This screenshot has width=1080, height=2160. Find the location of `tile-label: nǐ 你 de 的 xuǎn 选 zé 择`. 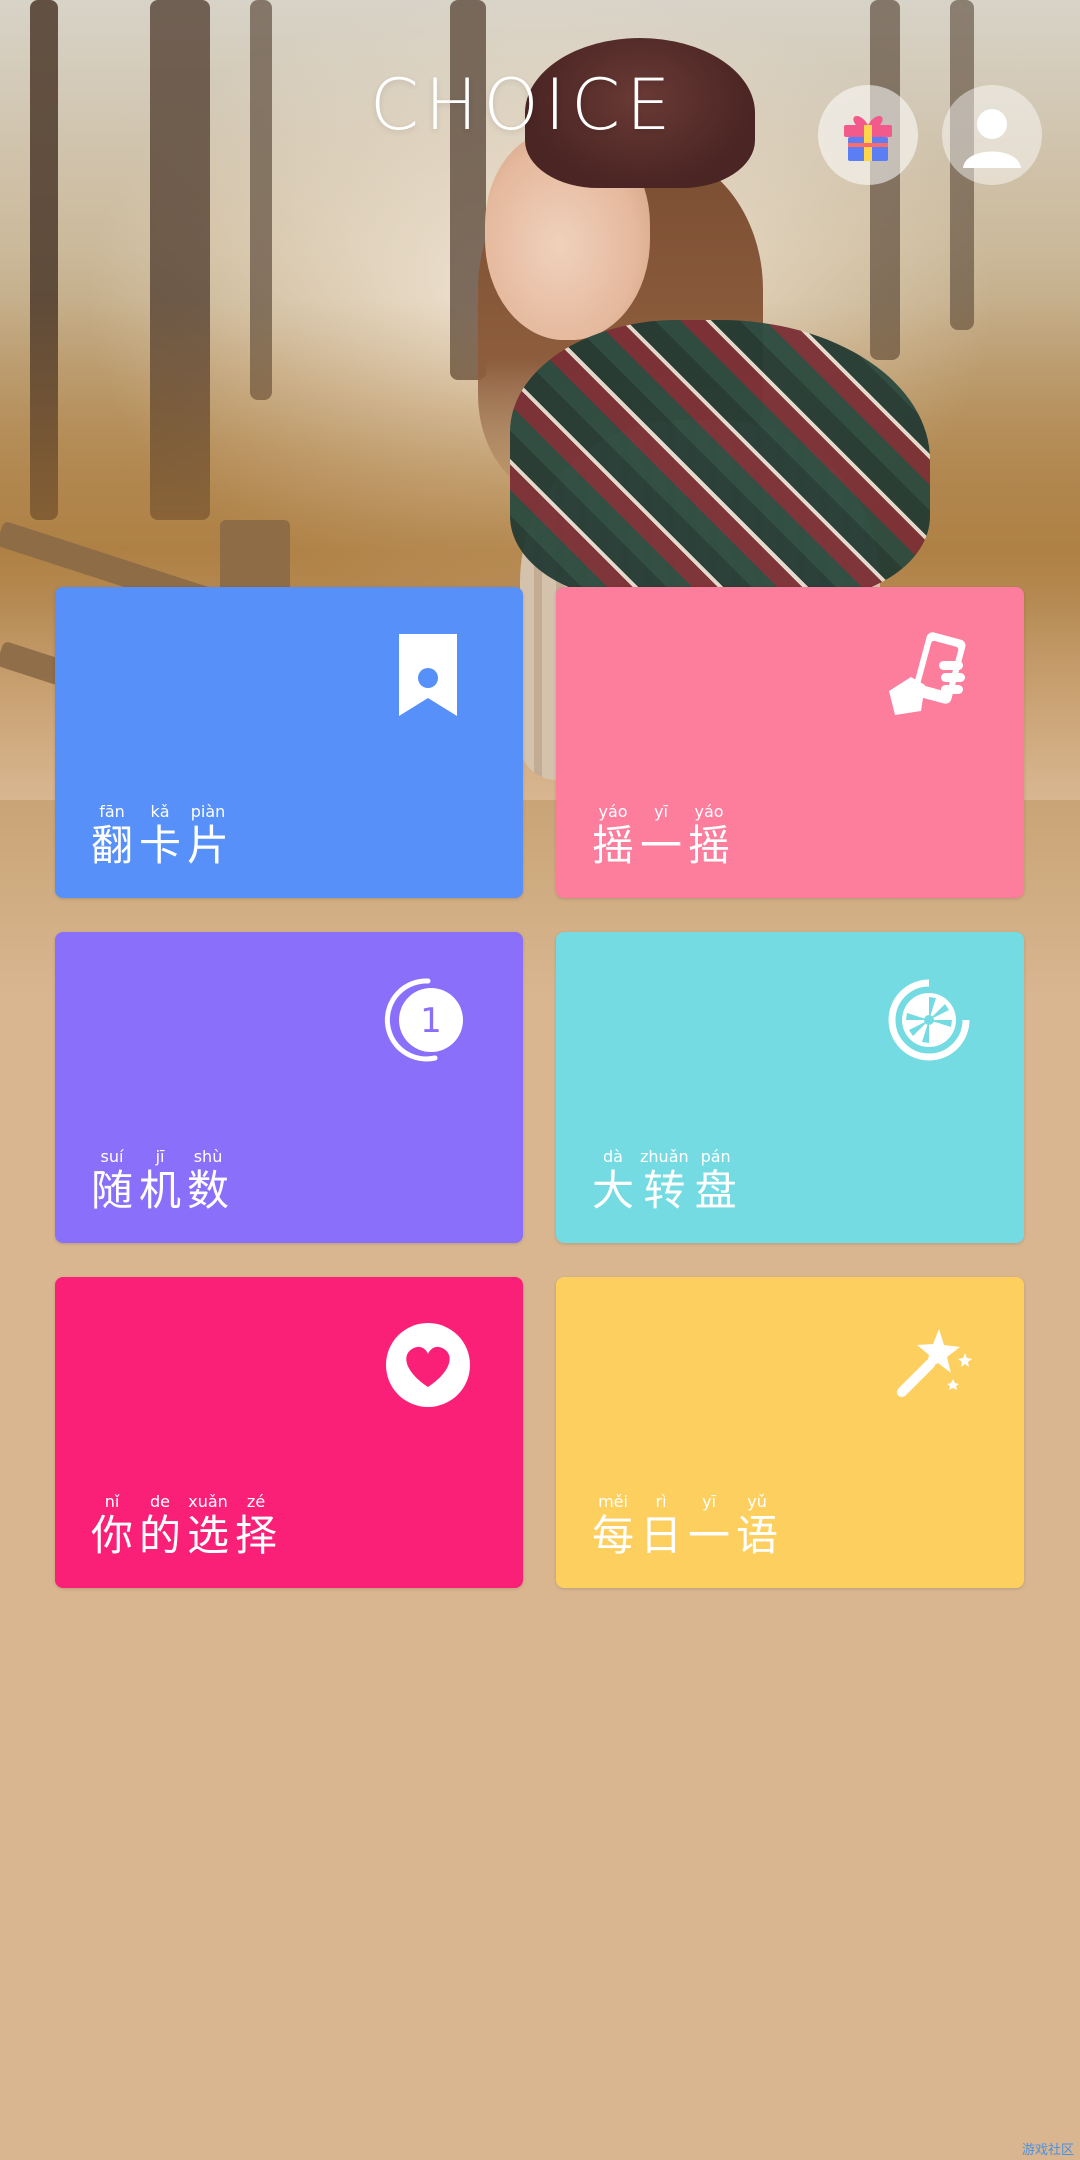

tile-label: nǐ 你 de 的 xuǎn 选 zé 择 is located at coordinates (184, 1526).